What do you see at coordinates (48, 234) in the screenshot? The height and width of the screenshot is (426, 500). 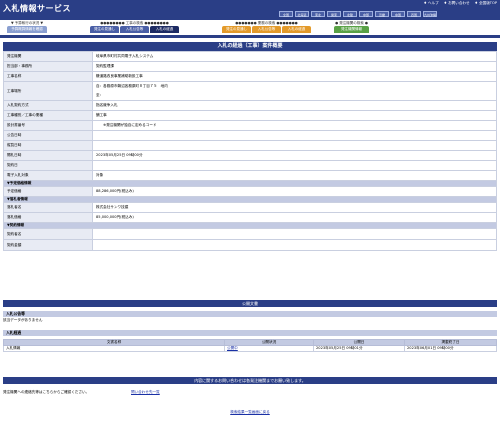 I see `field-label: 契約者名` at bounding box center [48, 234].